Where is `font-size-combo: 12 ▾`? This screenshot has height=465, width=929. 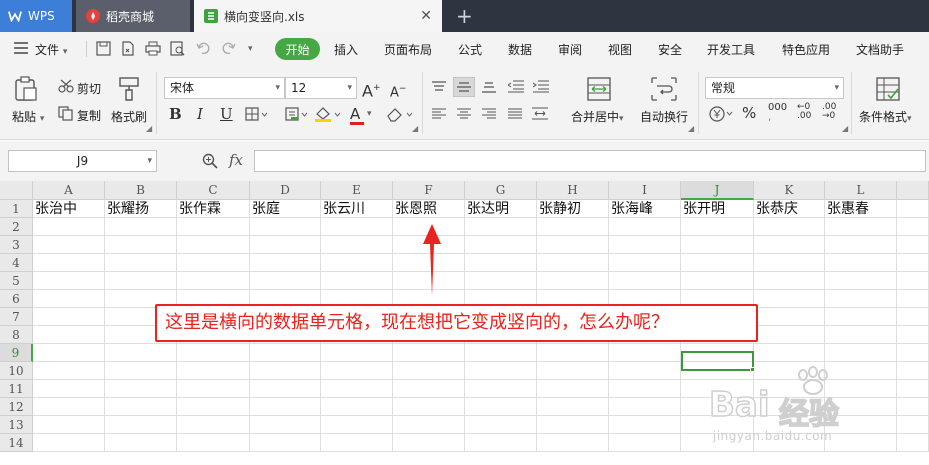 font-size-combo: 12 ▾ is located at coordinates (321, 88).